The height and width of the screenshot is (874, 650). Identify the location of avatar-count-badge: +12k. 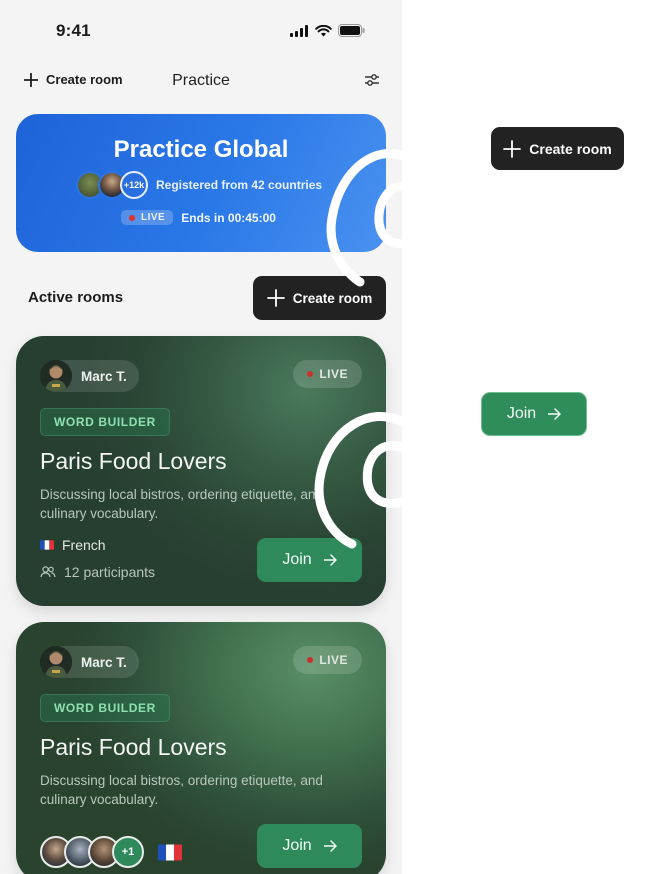
(134, 185).